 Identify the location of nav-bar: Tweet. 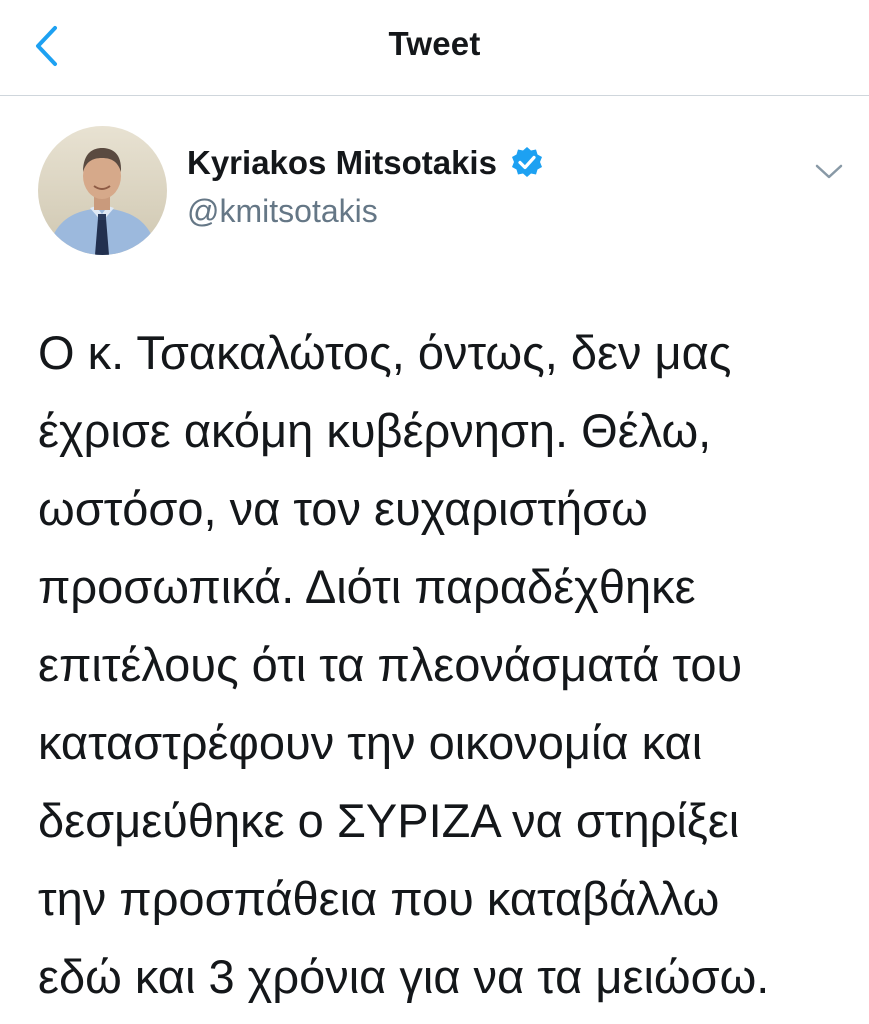
(434, 48).